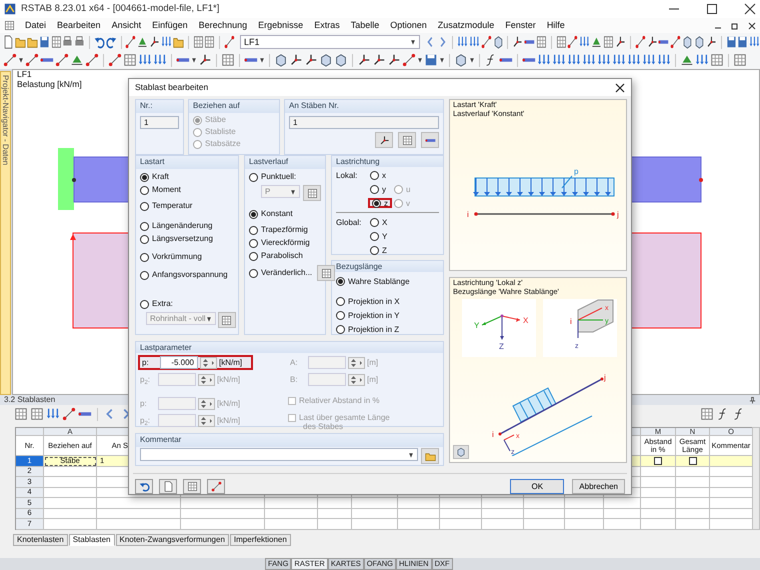 This screenshot has width=760, height=570. What do you see at coordinates (36, 25) in the screenshot?
I see `menu-item: Datei` at bounding box center [36, 25].